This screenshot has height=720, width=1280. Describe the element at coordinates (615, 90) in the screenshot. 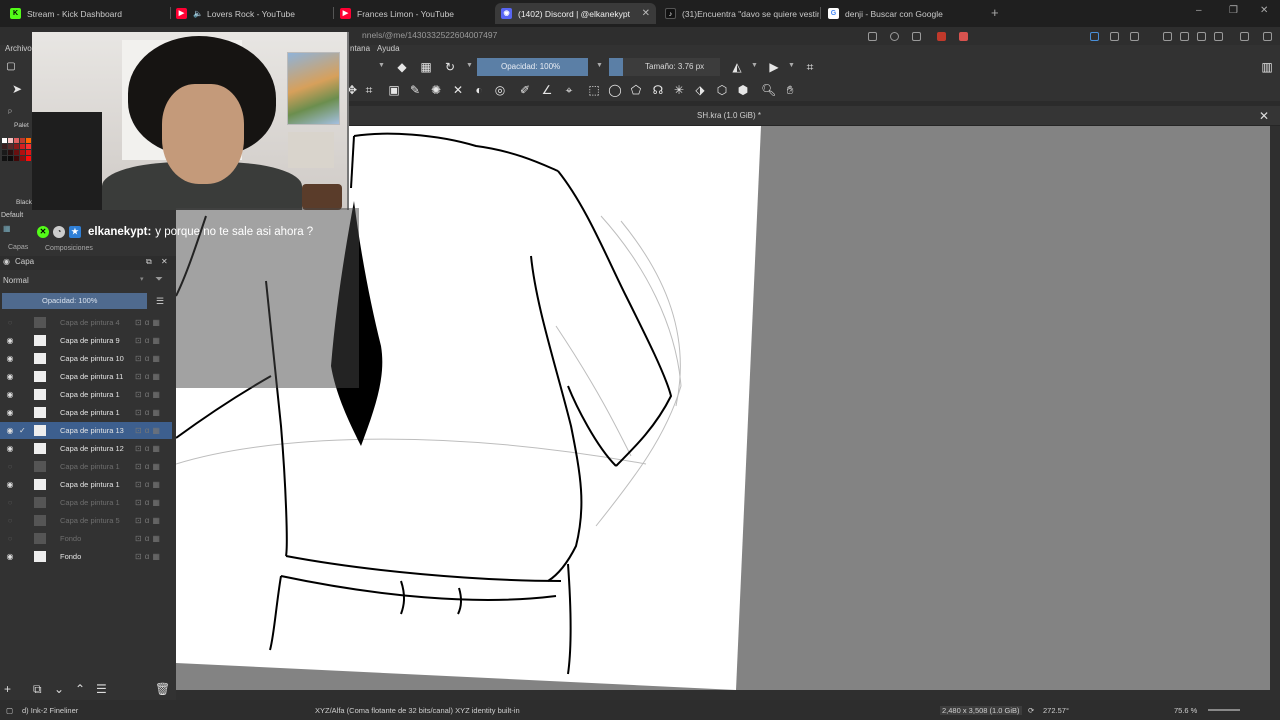

I see `ellipse-select-icon: ◯` at that location.